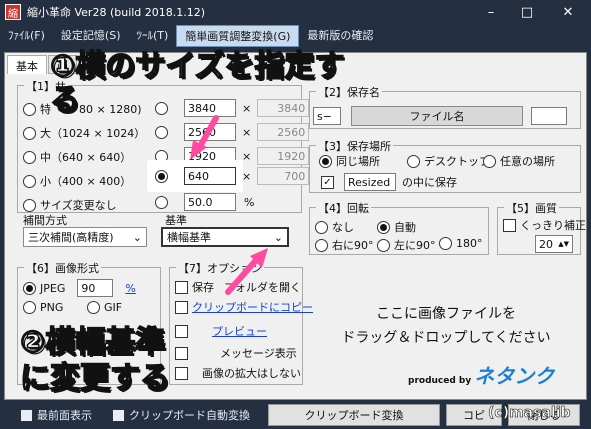 The image size is (591, 429). What do you see at coordinates (529, 413) in the screenshot?
I see `watermark: (c)masalib` at bounding box center [529, 413].